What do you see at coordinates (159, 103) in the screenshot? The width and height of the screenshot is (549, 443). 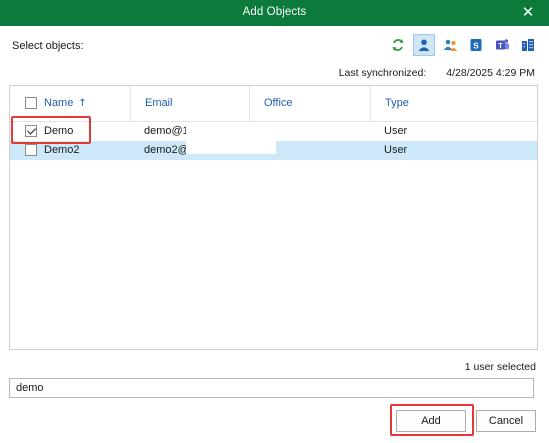 I see `column-email-label: Email` at bounding box center [159, 103].